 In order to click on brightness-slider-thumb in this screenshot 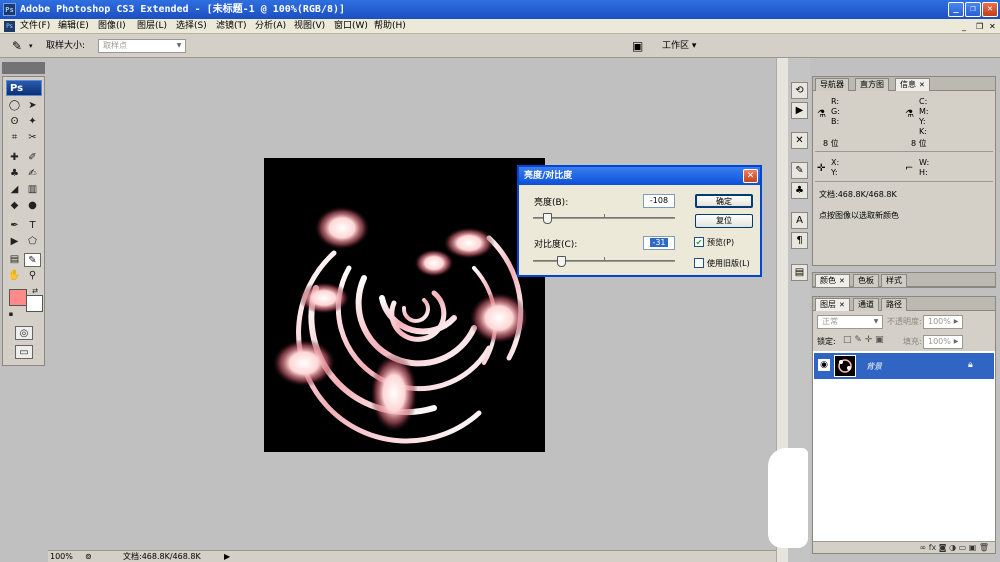, I will do `click(548, 218)`.